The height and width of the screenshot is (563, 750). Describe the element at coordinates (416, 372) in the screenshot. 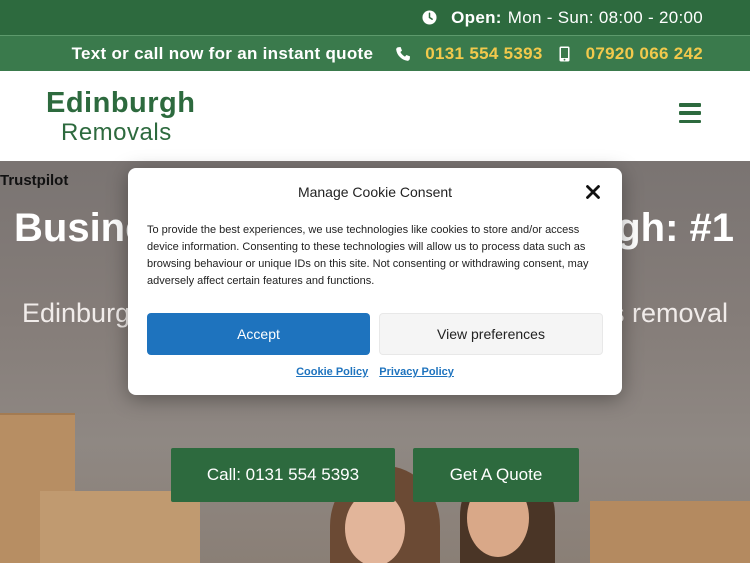

I see `privacy-policy-link: Privacy Policy` at that location.